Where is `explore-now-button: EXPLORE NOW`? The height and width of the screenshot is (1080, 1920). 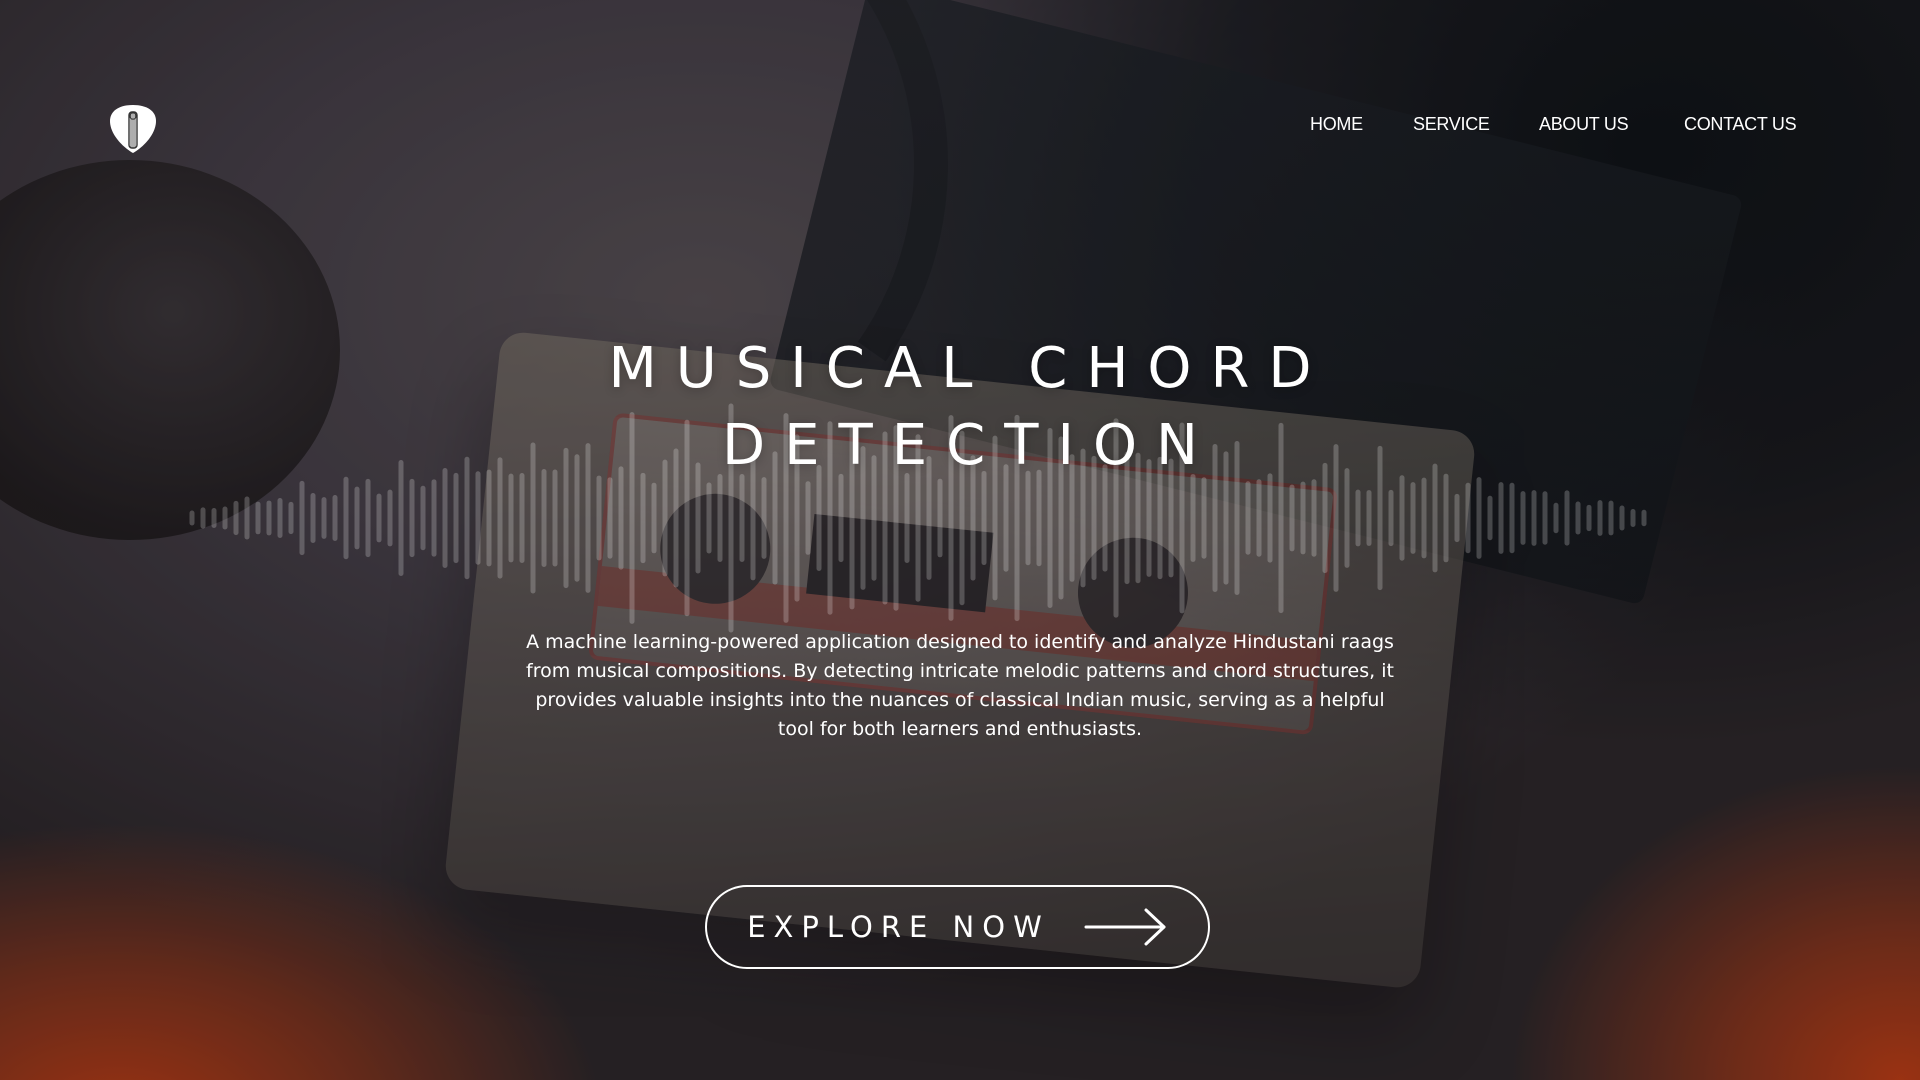 explore-now-button: EXPLORE NOW is located at coordinates (957, 927).